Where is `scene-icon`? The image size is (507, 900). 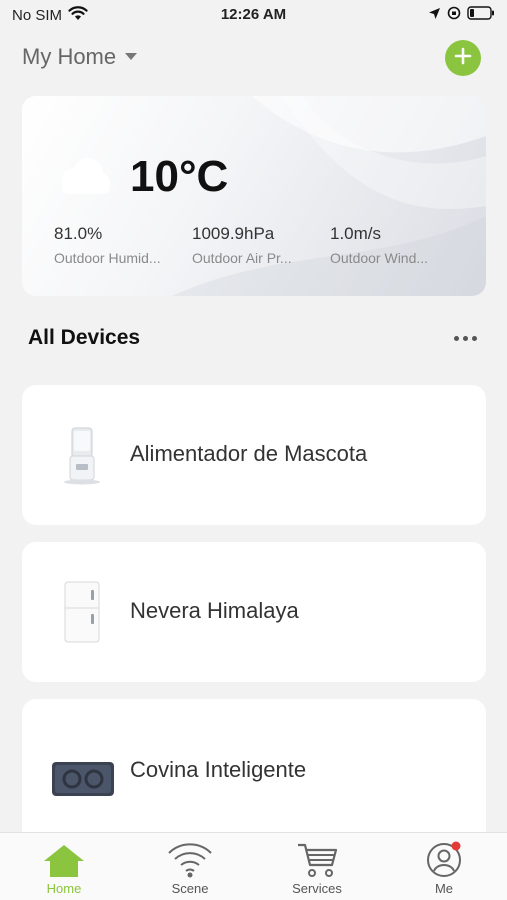
scene-icon is located at coordinates (190, 859).